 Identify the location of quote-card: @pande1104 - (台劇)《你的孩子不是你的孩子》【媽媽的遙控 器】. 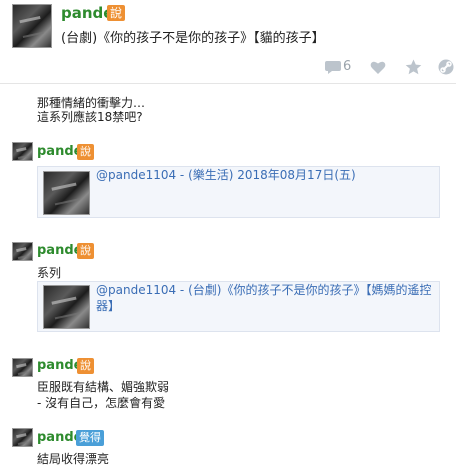
(238, 306).